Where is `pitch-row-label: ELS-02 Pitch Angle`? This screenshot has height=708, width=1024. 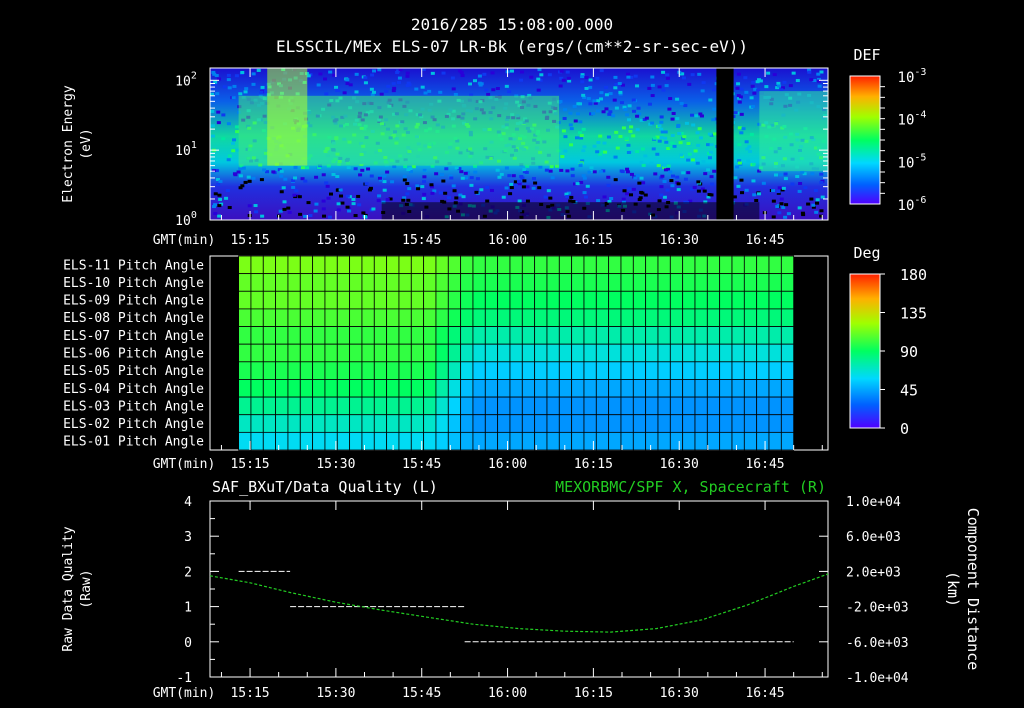 pitch-row-label: ELS-02 Pitch Angle is located at coordinates (133, 424).